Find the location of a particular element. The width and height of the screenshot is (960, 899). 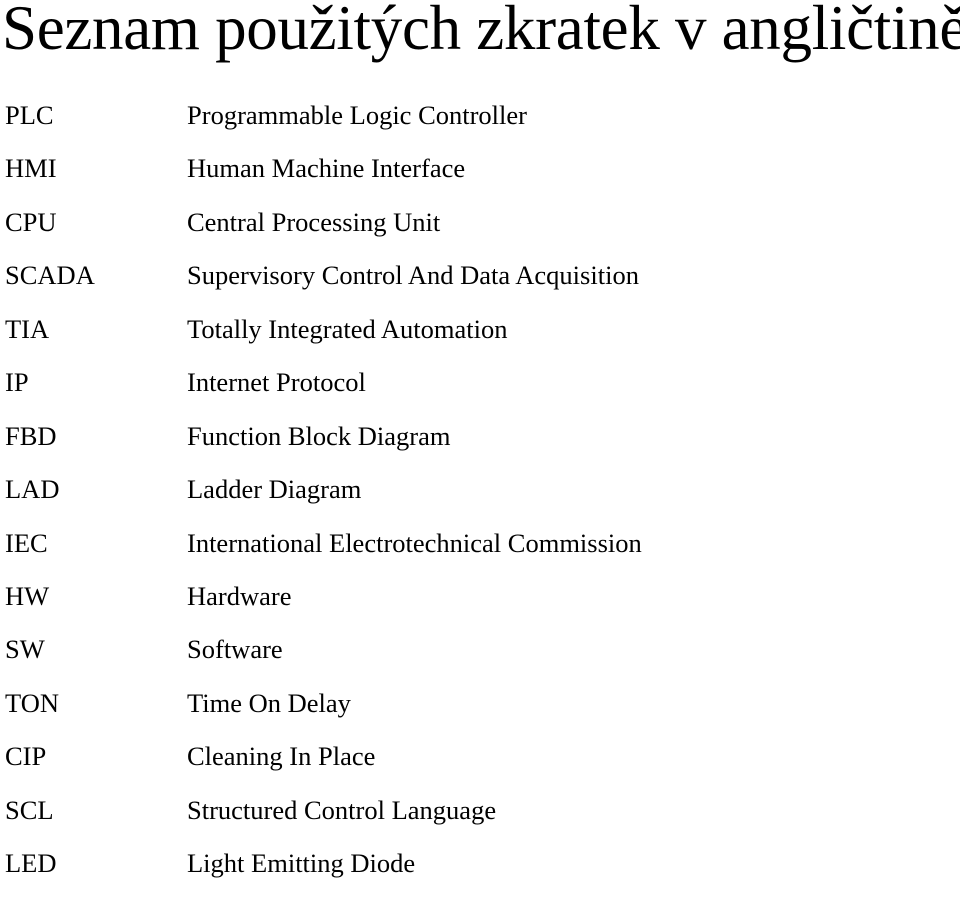

abbreviation-code: HMI is located at coordinates (31, 168).